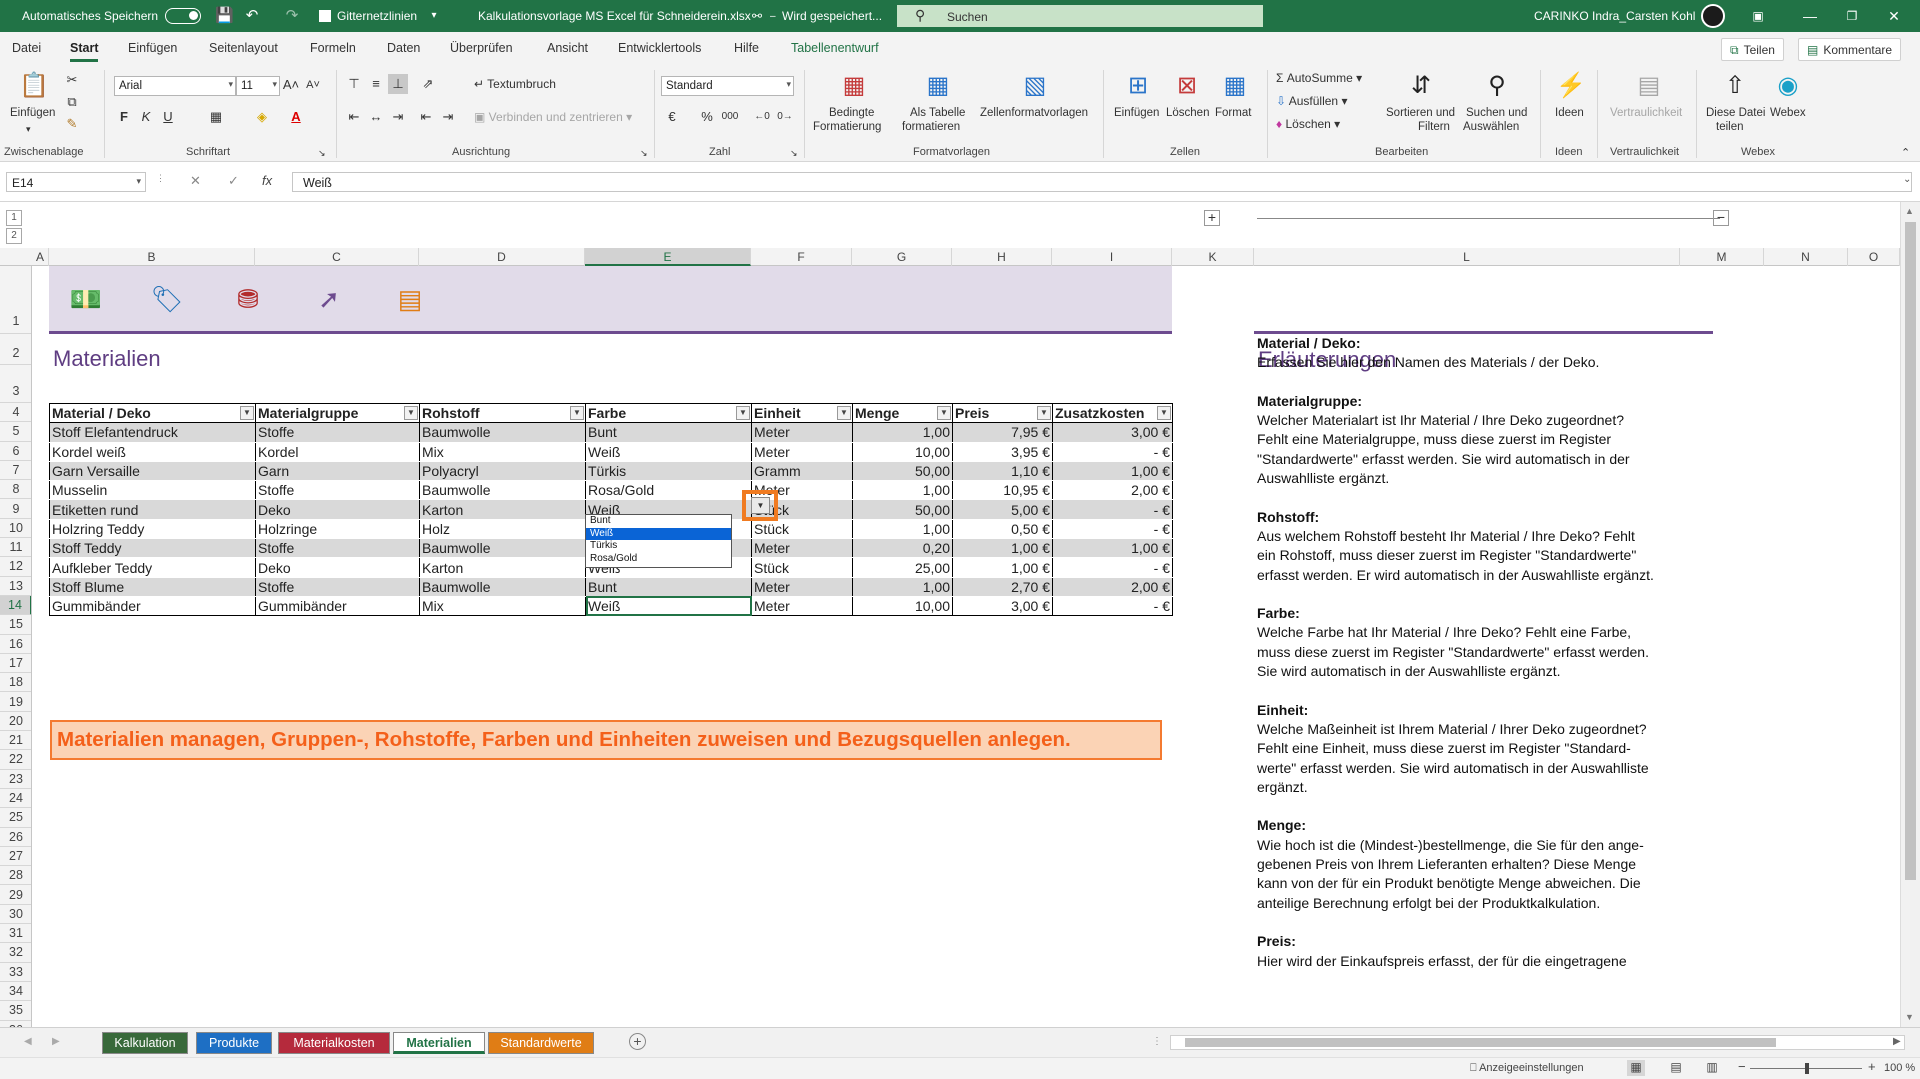 The height and width of the screenshot is (1079, 1920). Describe the element at coordinates (1897, 1041) in the screenshot. I see `scroll-right-icon: ▶` at that location.